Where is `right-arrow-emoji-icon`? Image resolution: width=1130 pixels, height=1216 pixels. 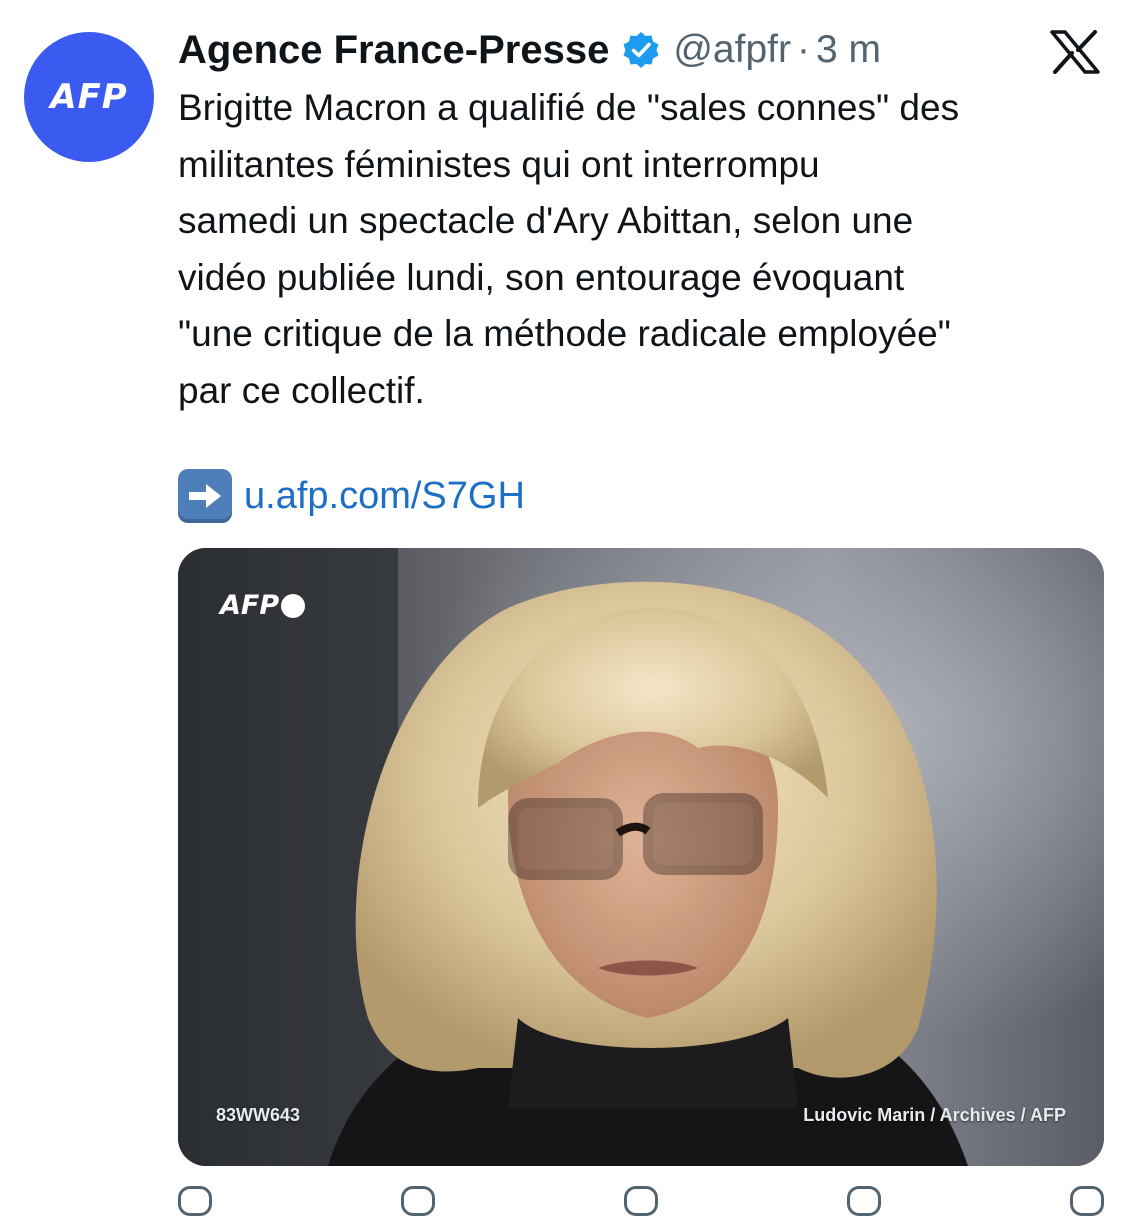 right-arrow-emoji-icon is located at coordinates (205, 496).